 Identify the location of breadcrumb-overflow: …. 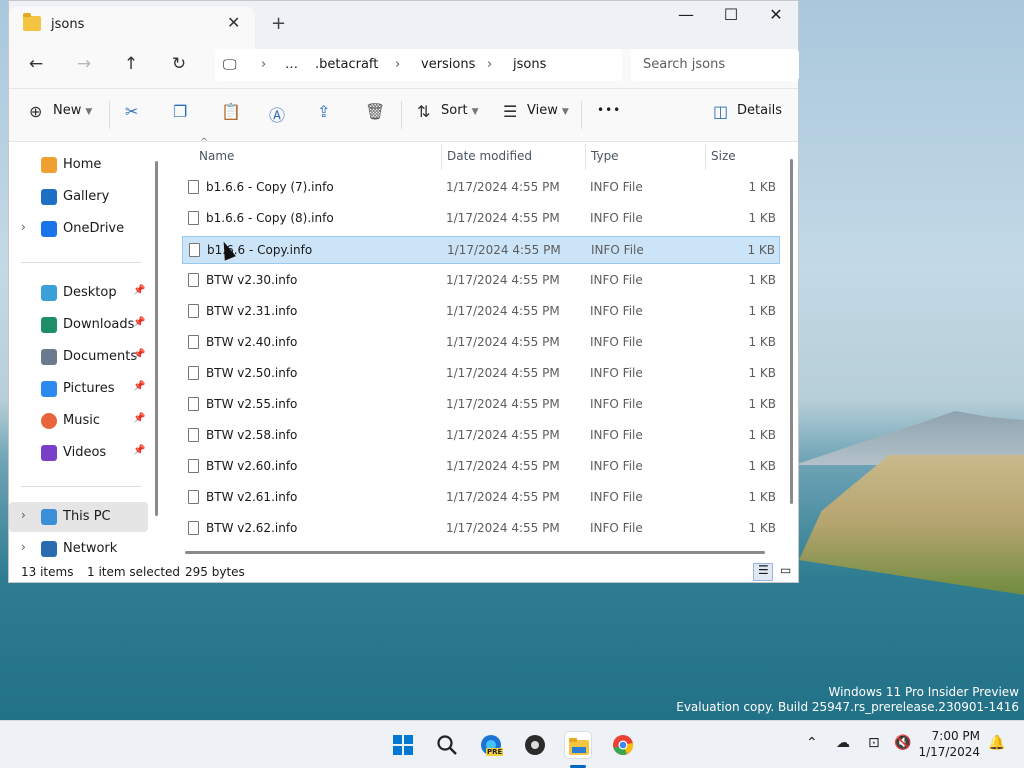
(291, 64).